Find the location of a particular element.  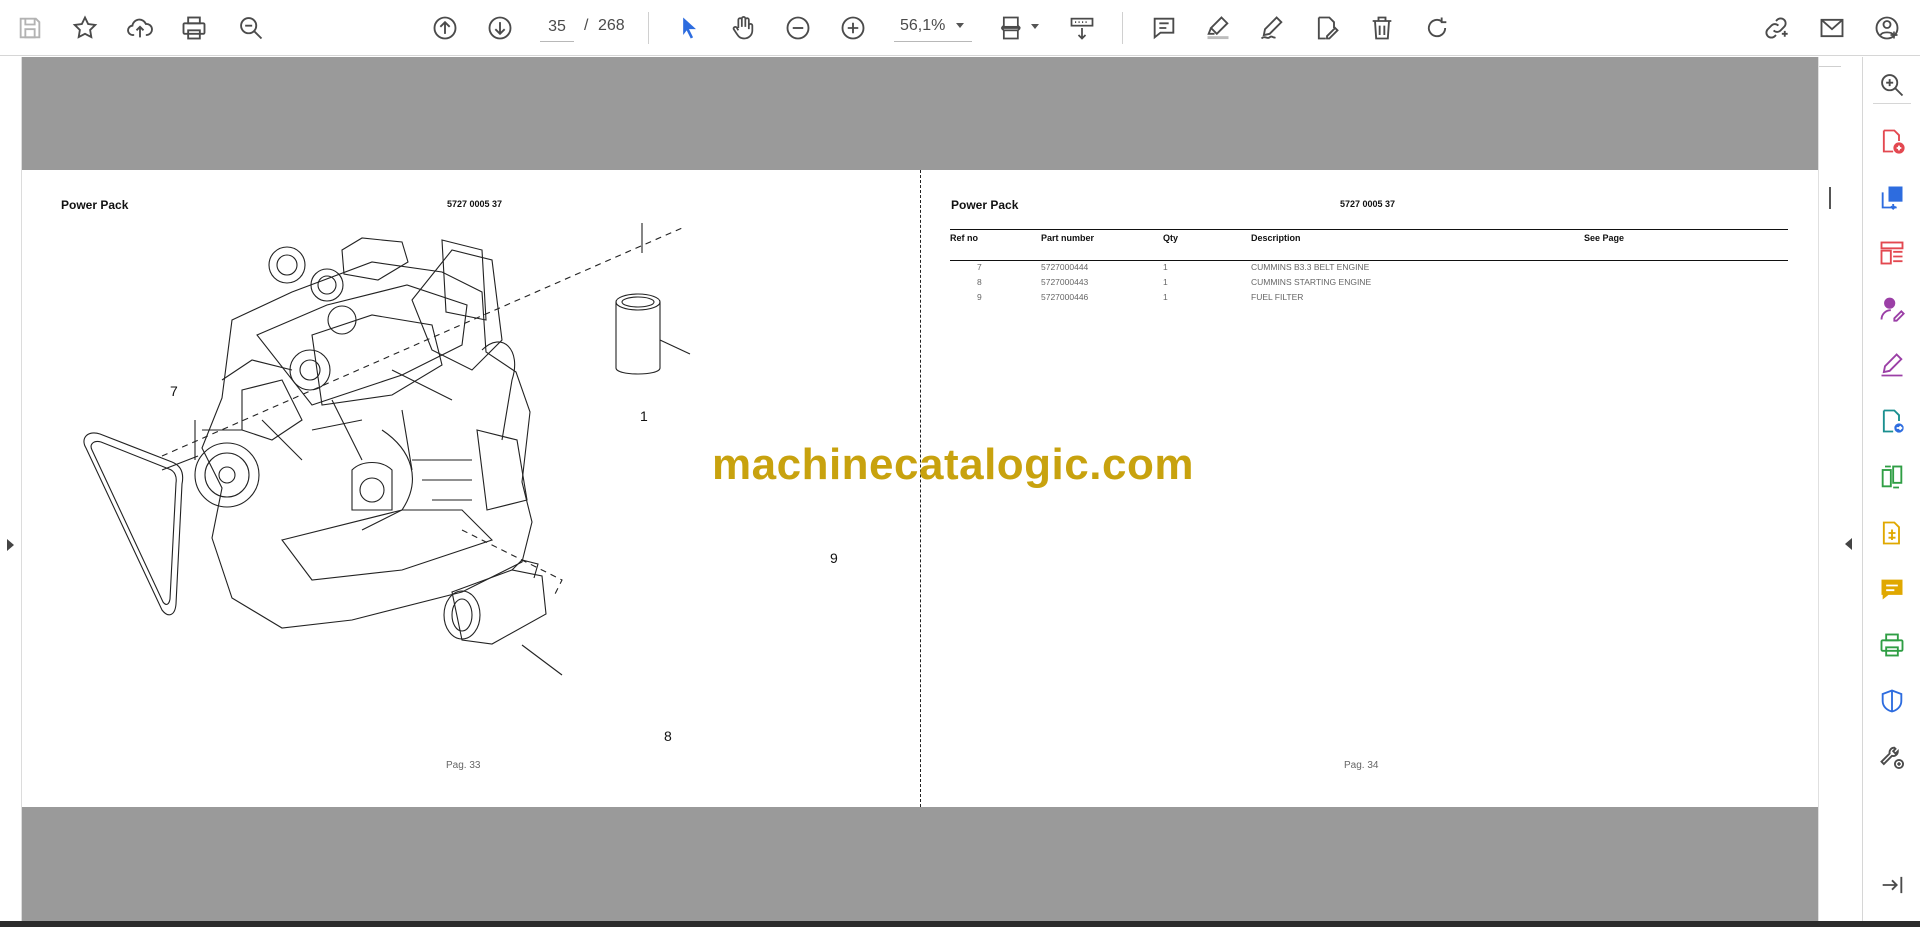

table-header-rule is located at coordinates (1369, 260).